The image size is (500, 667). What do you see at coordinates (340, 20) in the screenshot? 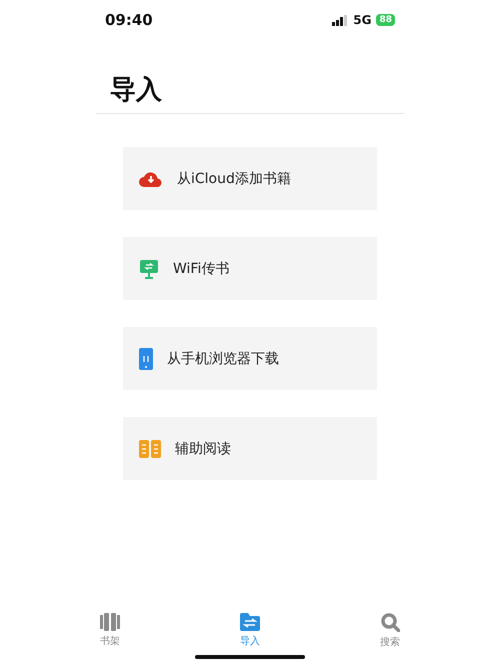
I see `signal-icon` at bounding box center [340, 20].